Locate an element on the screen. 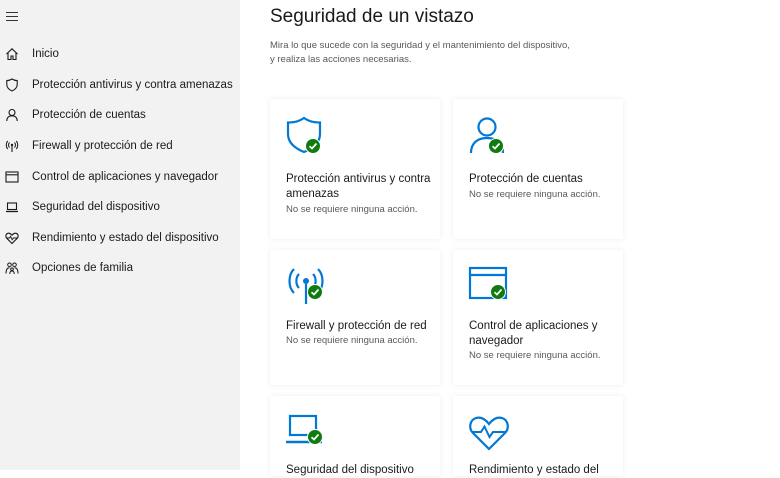  page-title: Seguridad de un vistazo is located at coordinates (372, 16).